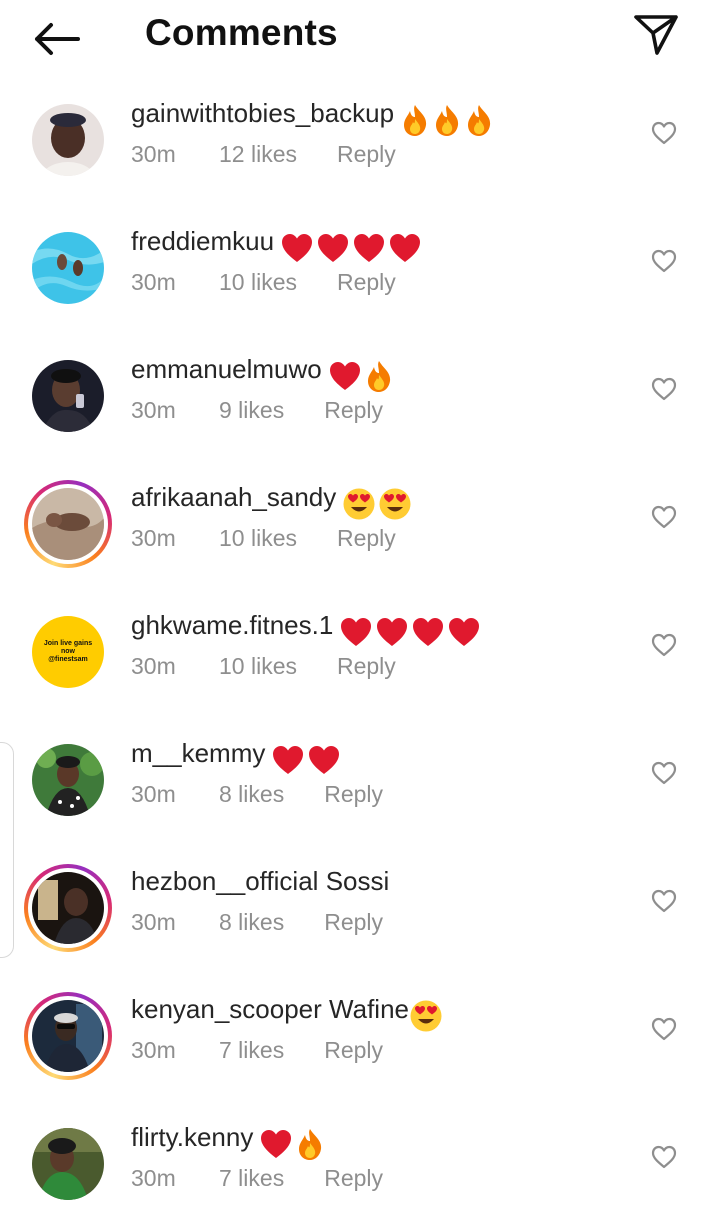 This screenshot has height=1228, width=720. Describe the element at coordinates (277, 244) in the screenshot. I see `comment-text: freddiemkuu` at that location.